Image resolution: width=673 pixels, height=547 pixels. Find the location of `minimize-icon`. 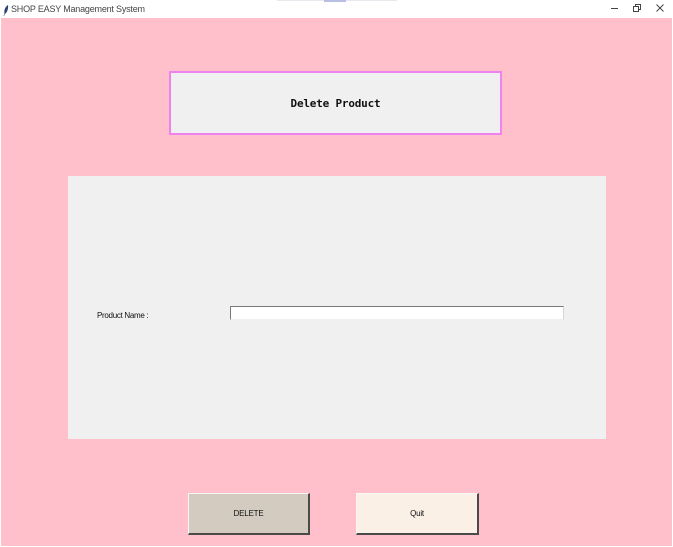

minimize-icon is located at coordinates (614, 8).